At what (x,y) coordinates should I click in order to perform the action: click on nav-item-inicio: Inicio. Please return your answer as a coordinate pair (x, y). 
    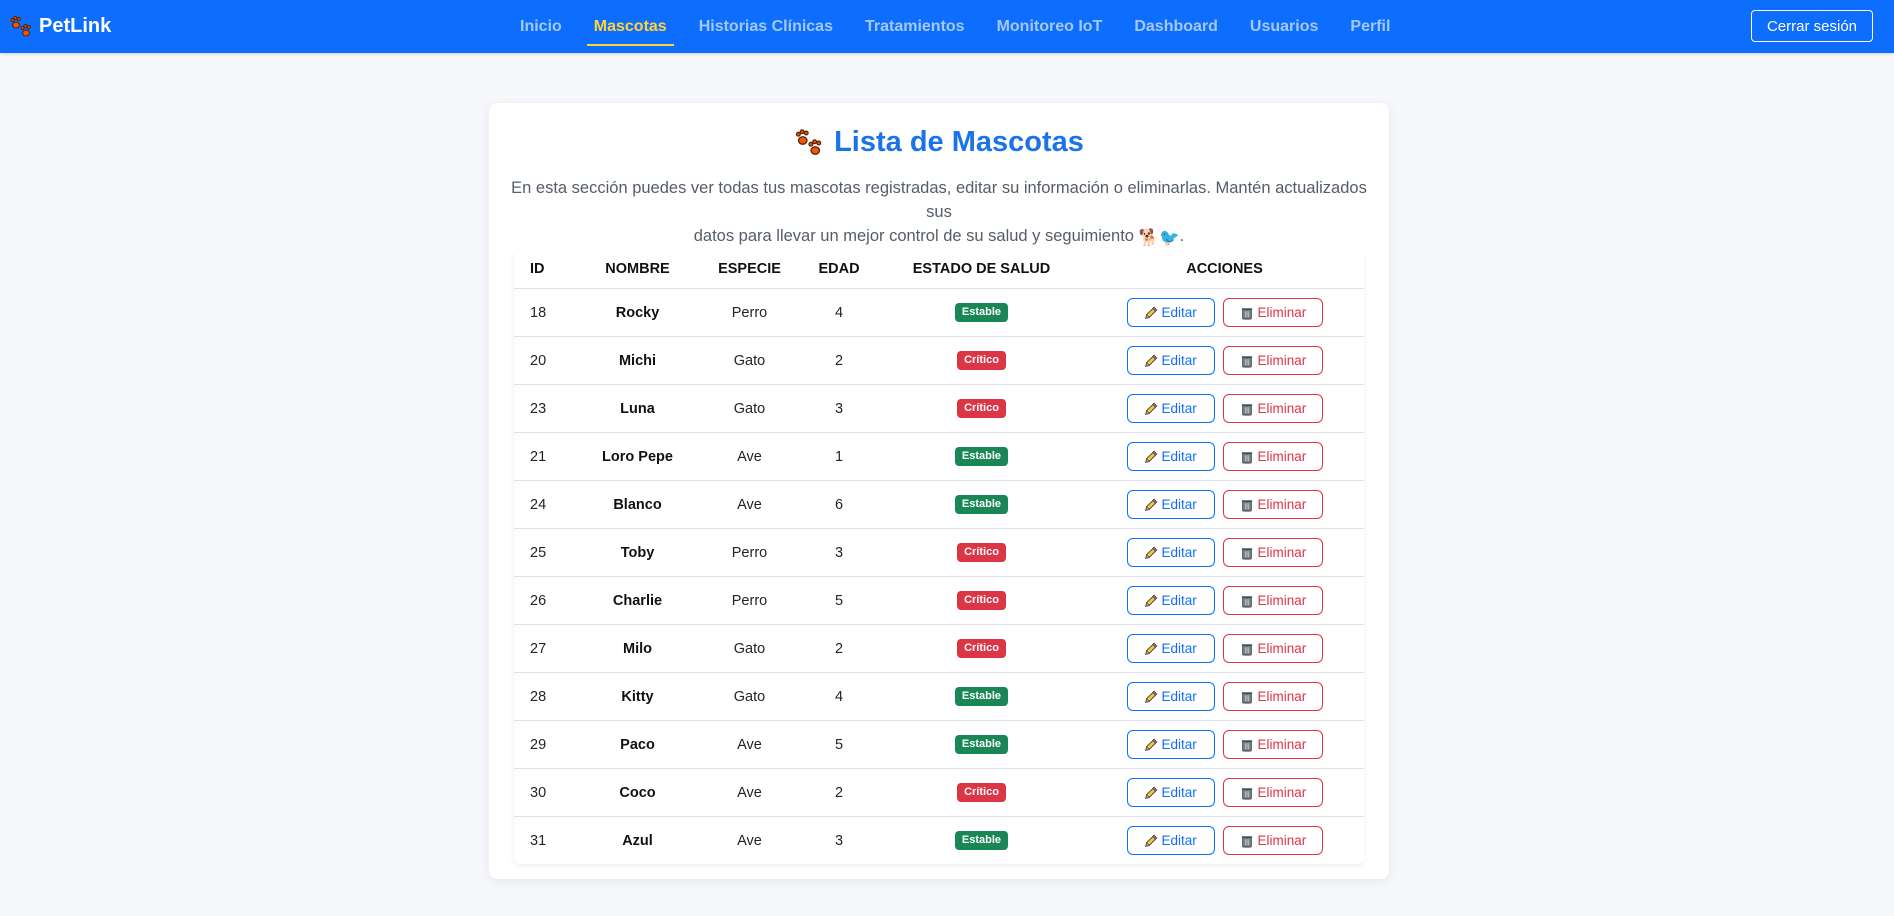
    Looking at the image, I should click on (541, 26).